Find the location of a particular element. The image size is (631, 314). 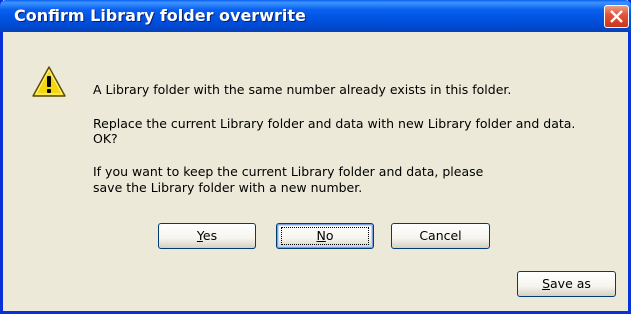

close-button is located at coordinates (616, 16).